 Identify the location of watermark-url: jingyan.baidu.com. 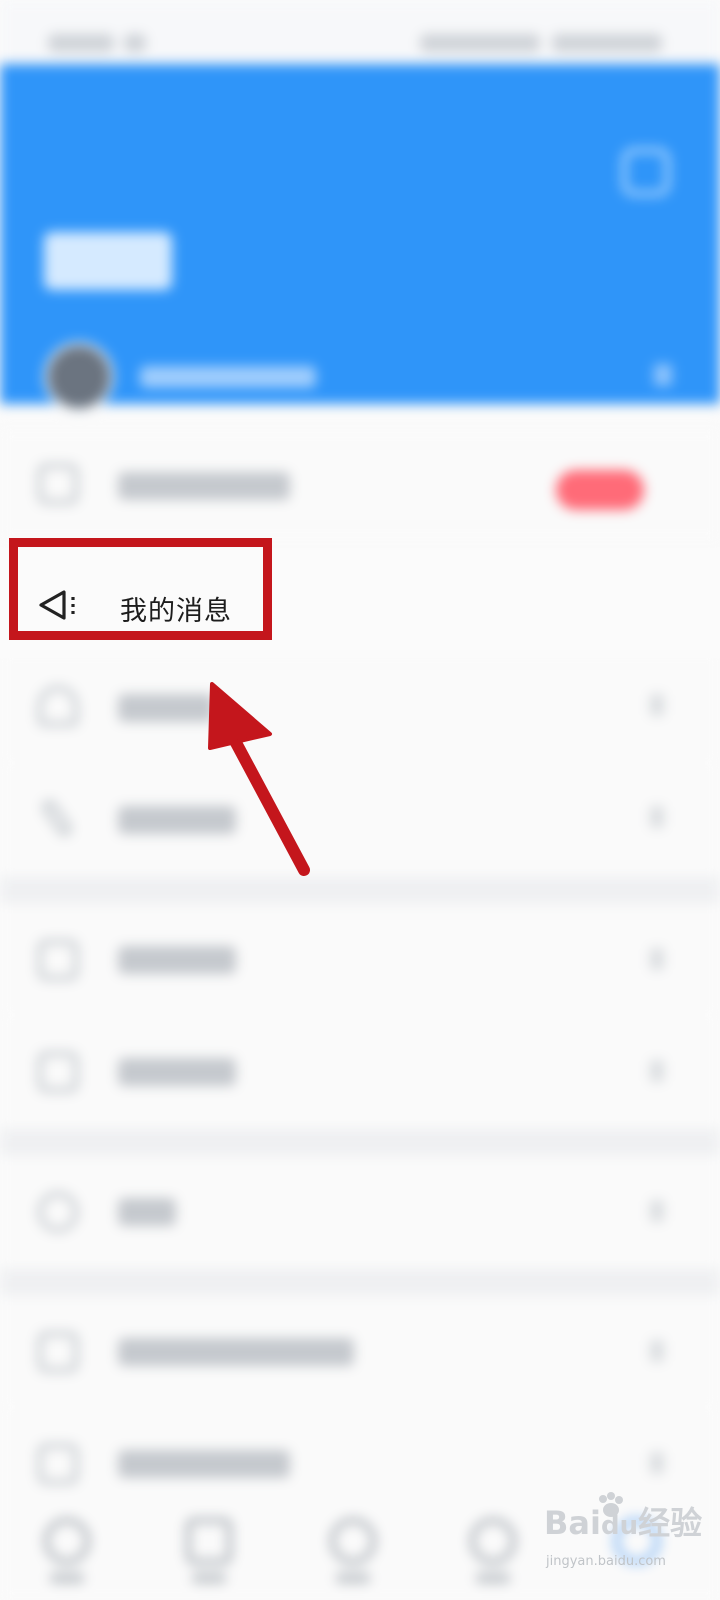
(606, 1561).